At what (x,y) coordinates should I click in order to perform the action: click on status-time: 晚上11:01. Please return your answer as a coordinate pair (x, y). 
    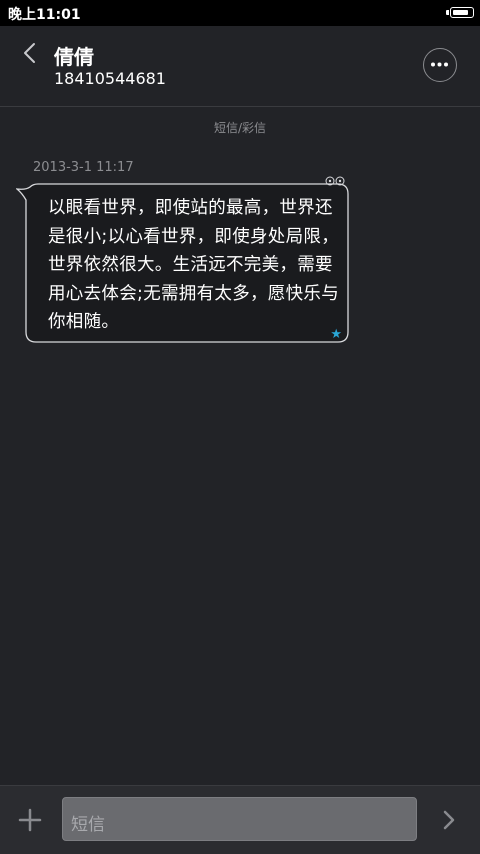
    Looking at the image, I should click on (44, 15).